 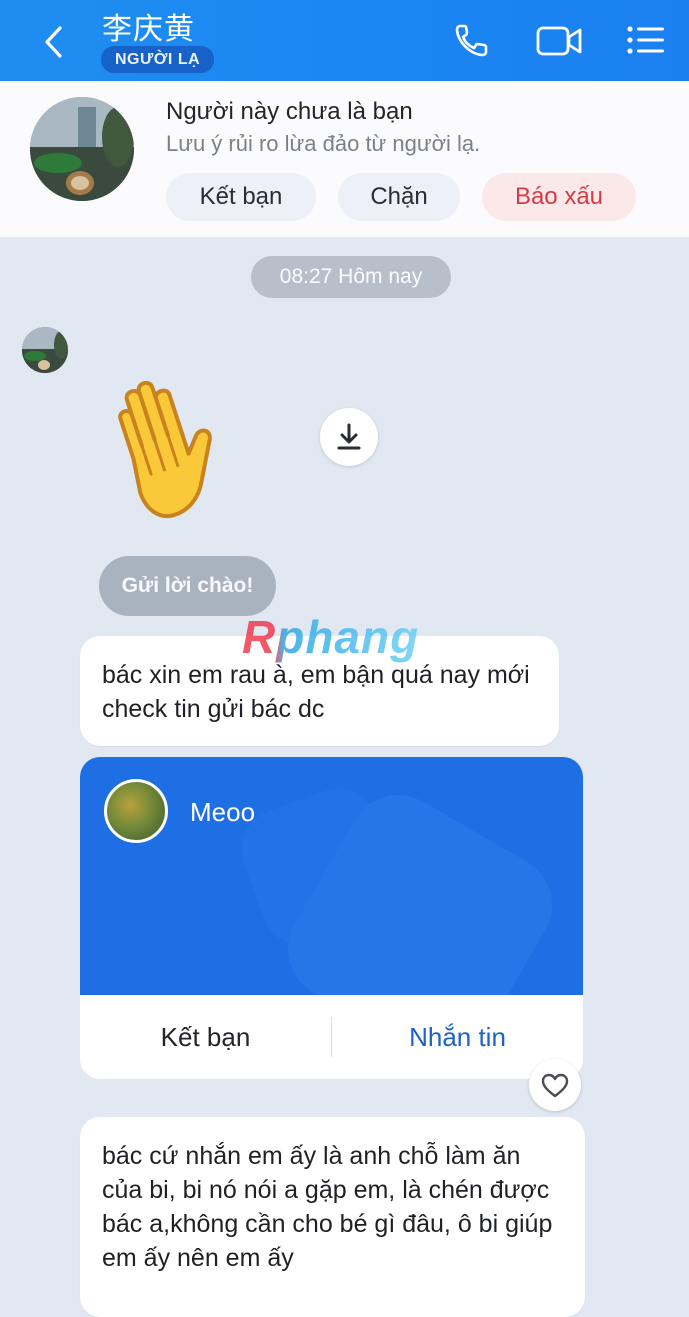 I want to click on card-add-friend-button: Kết bạn, so click(x=205, y=1037).